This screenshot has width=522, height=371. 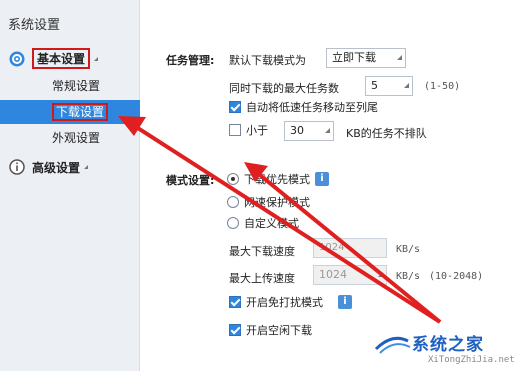 I want to click on max-upload-value: 1024, so click(x=333, y=274).